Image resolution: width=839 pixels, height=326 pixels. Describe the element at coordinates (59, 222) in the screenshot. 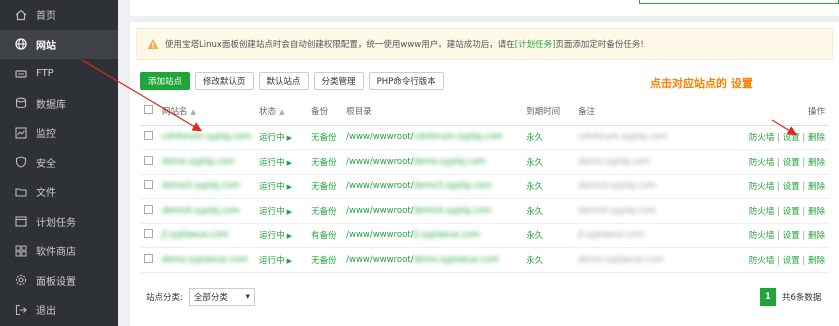

I see `sidebar-item-cron: 计划任务` at that location.